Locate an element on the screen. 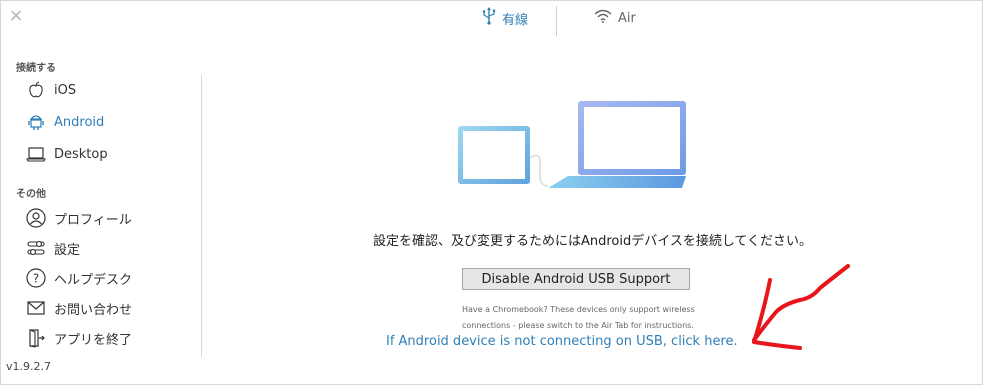 The width and height of the screenshot is (983, 385). sidebar-item-label: ヘルプデスク is located at coordinates (93, 280).